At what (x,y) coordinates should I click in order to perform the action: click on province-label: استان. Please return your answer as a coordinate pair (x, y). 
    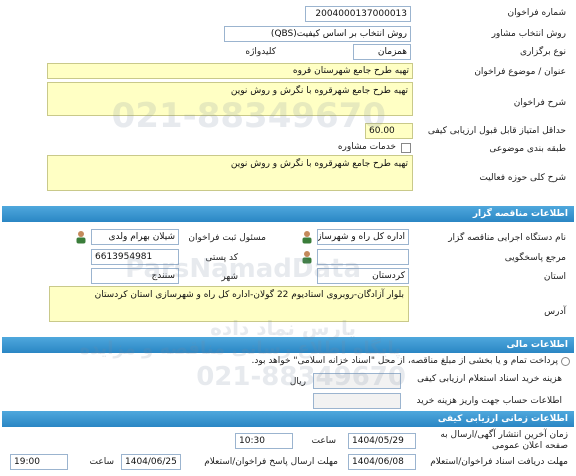
    Looking at the image, I should click on (554, 277).